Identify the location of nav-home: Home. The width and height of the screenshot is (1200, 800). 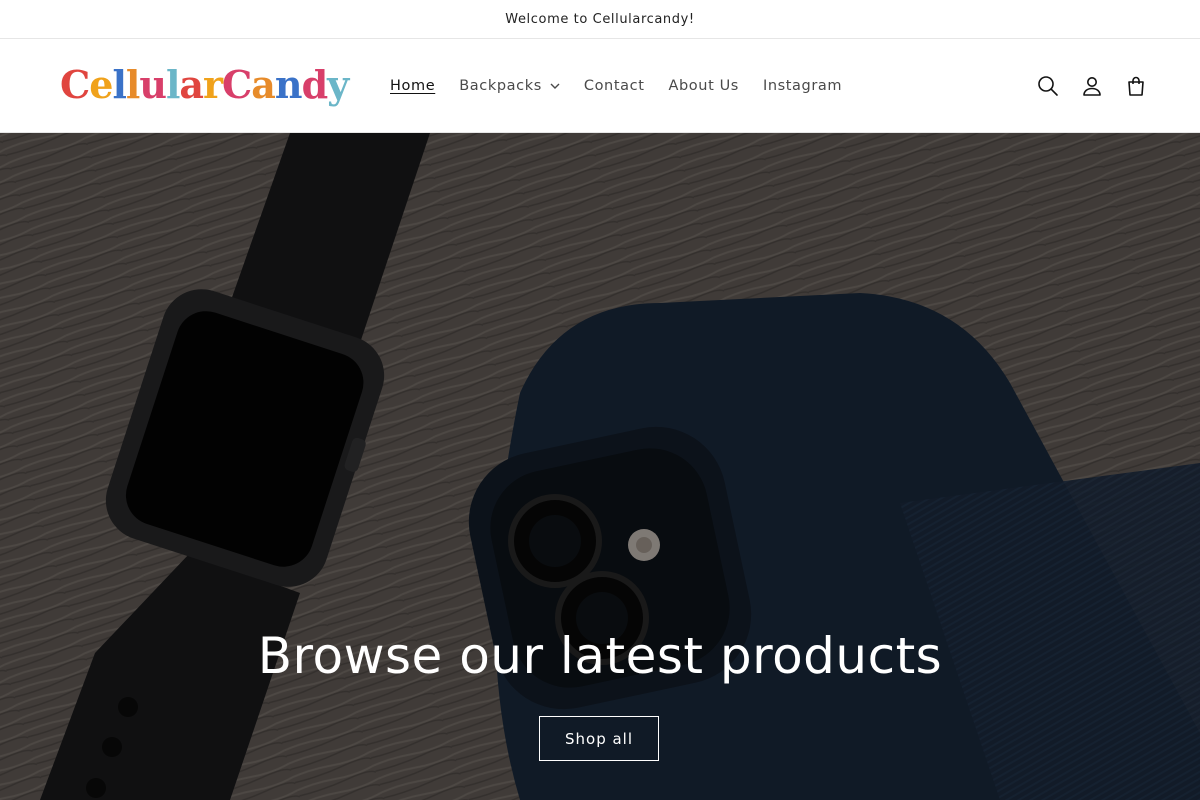
(412, 86).